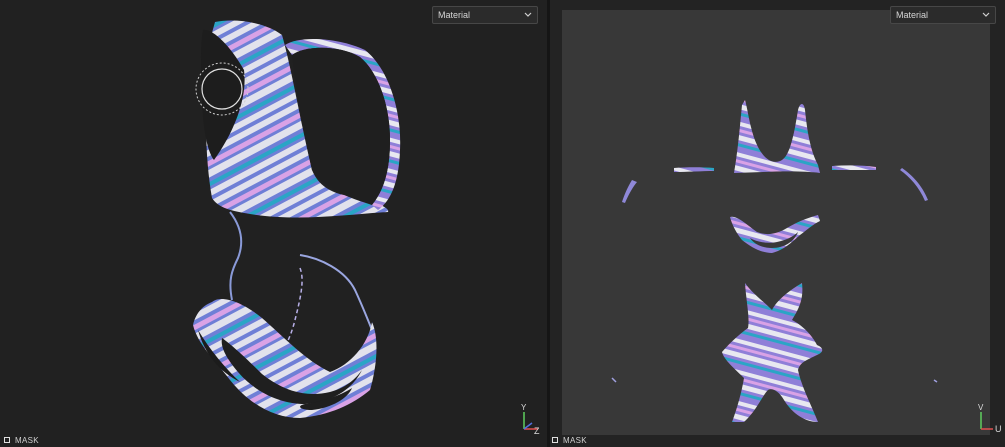  Describe the element at coordinates (694, 169) in the screenshot. I see `uv-island-left-wing` at that location.